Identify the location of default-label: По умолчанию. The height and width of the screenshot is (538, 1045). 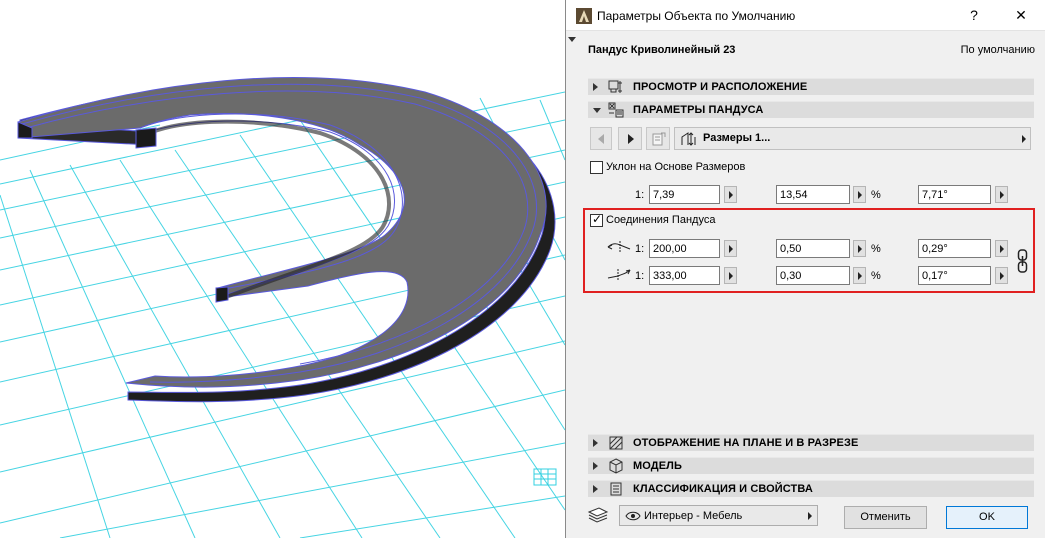
(997, 50).